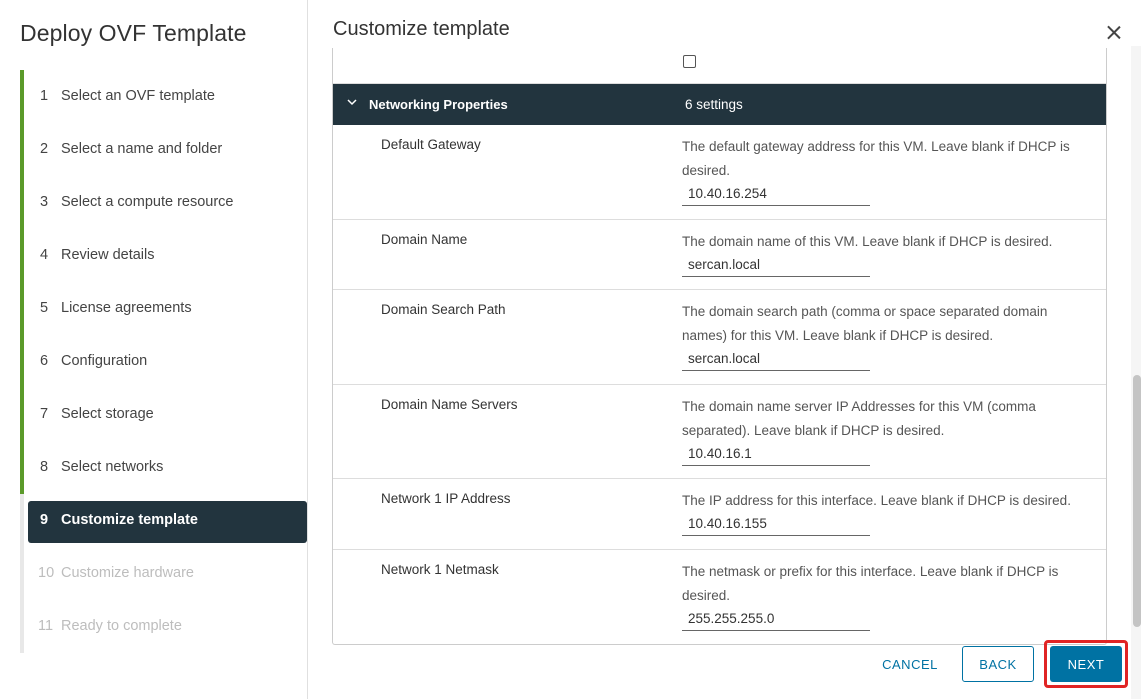 This screenshot has width=1141, height=699. What do you see at coordinates (133, 33) in the screenshot?
I see `wizard-title: Deploy OVF Template` at bounding box center [133, 33].